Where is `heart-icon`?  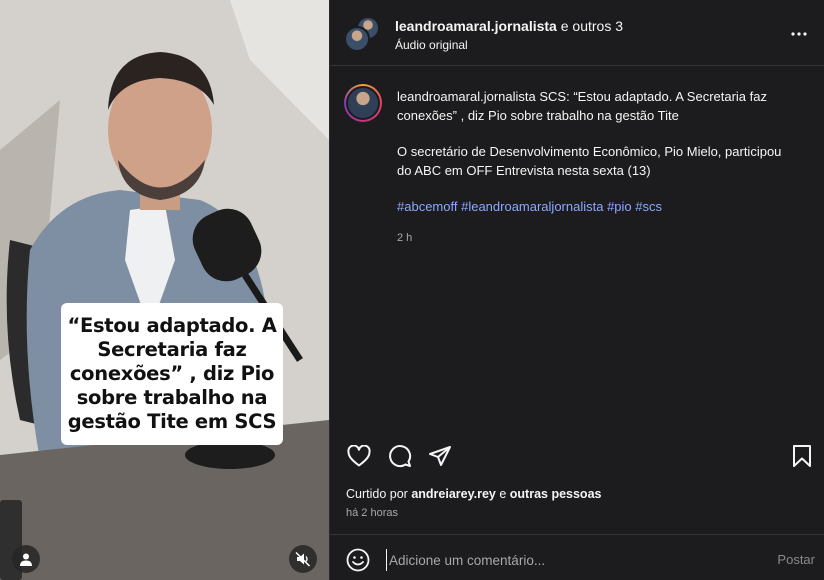 heart-icon is located at coordinates (359, 456).